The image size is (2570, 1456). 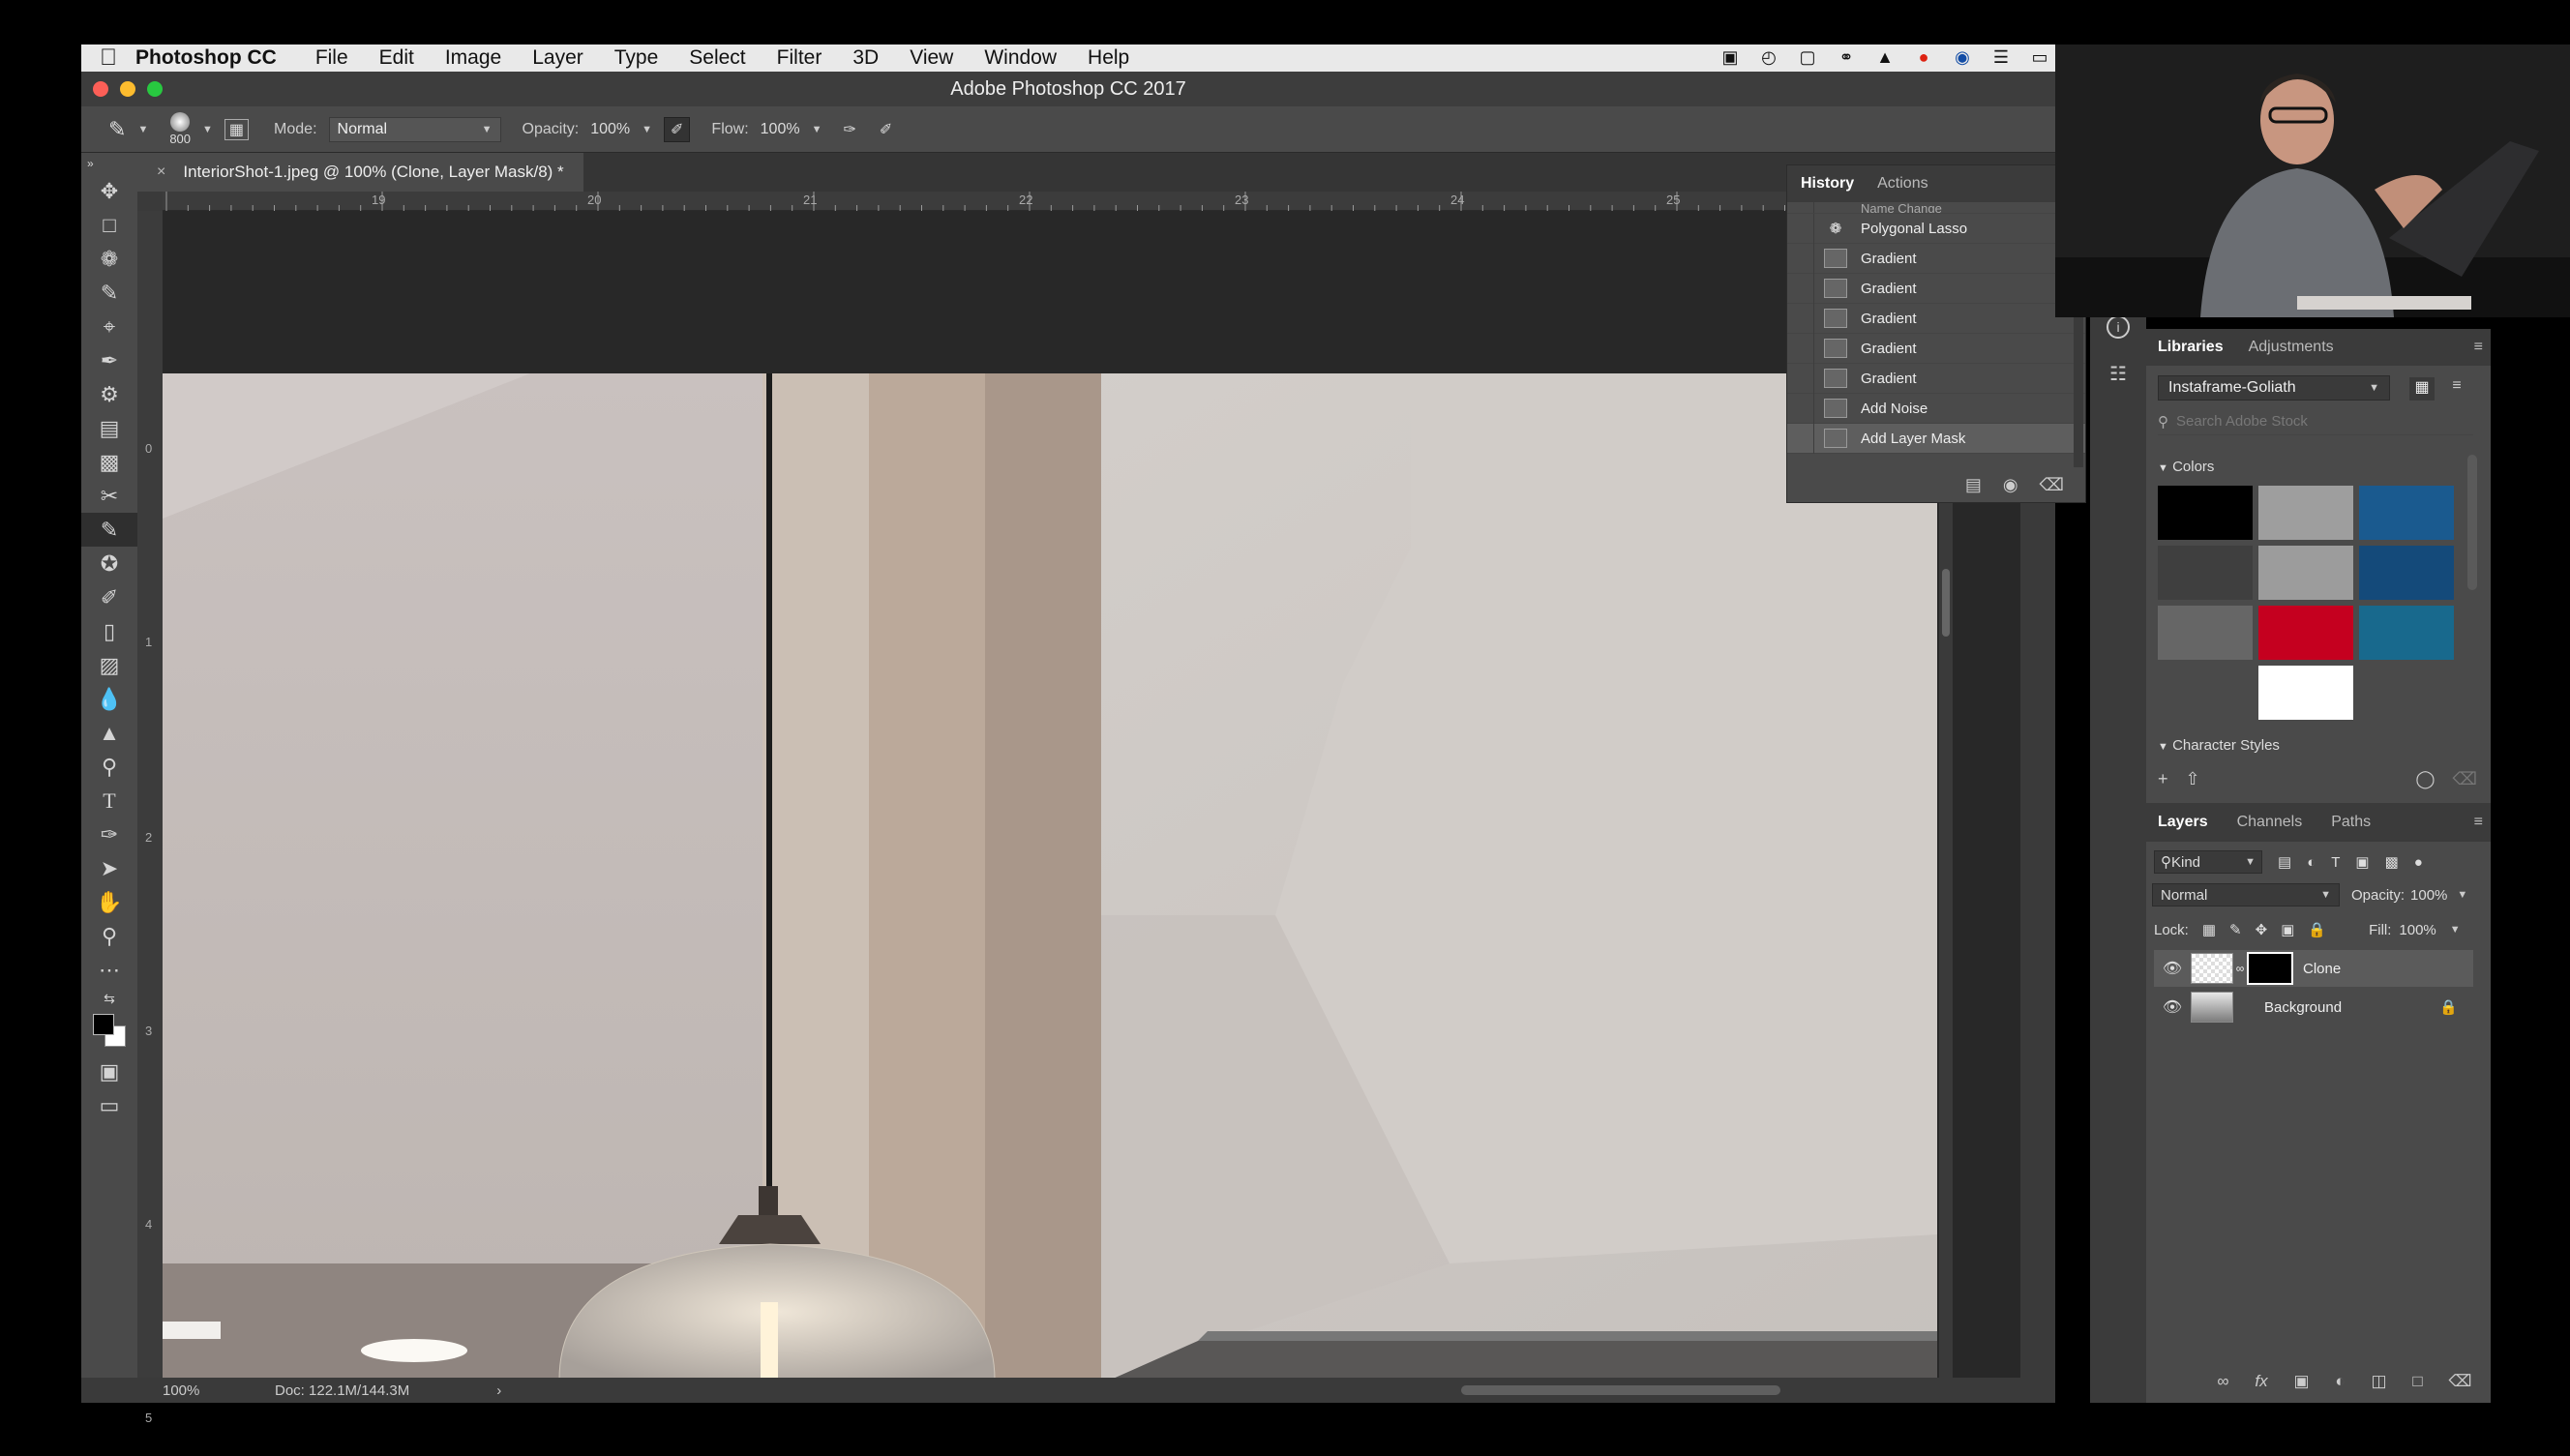 I want to click on eyedropper-tool-icon: ✒, so click(x=109, y=360).